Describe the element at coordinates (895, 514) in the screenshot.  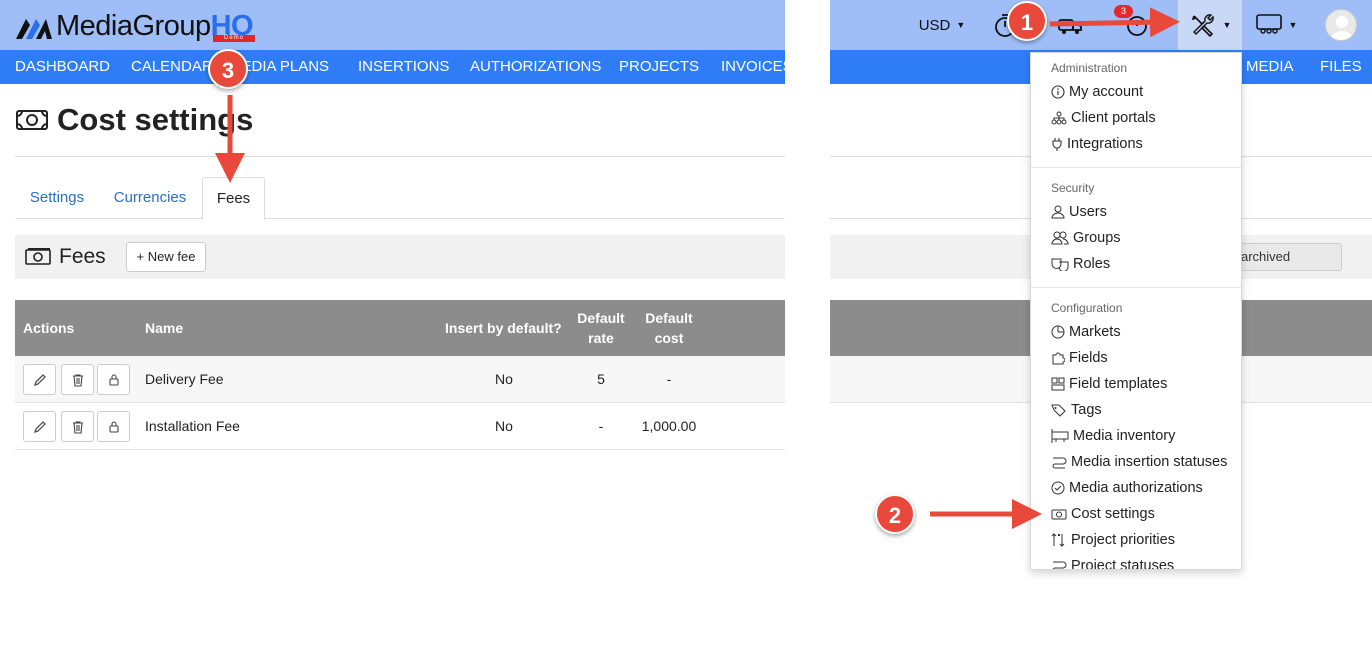
I see `annotation-marker-2: 2` at that location.